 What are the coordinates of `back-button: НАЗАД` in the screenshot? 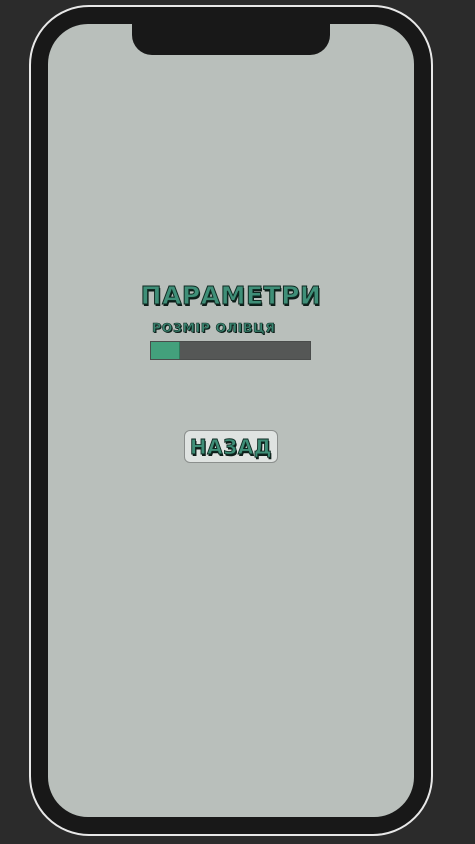 It's located at (231, 446).